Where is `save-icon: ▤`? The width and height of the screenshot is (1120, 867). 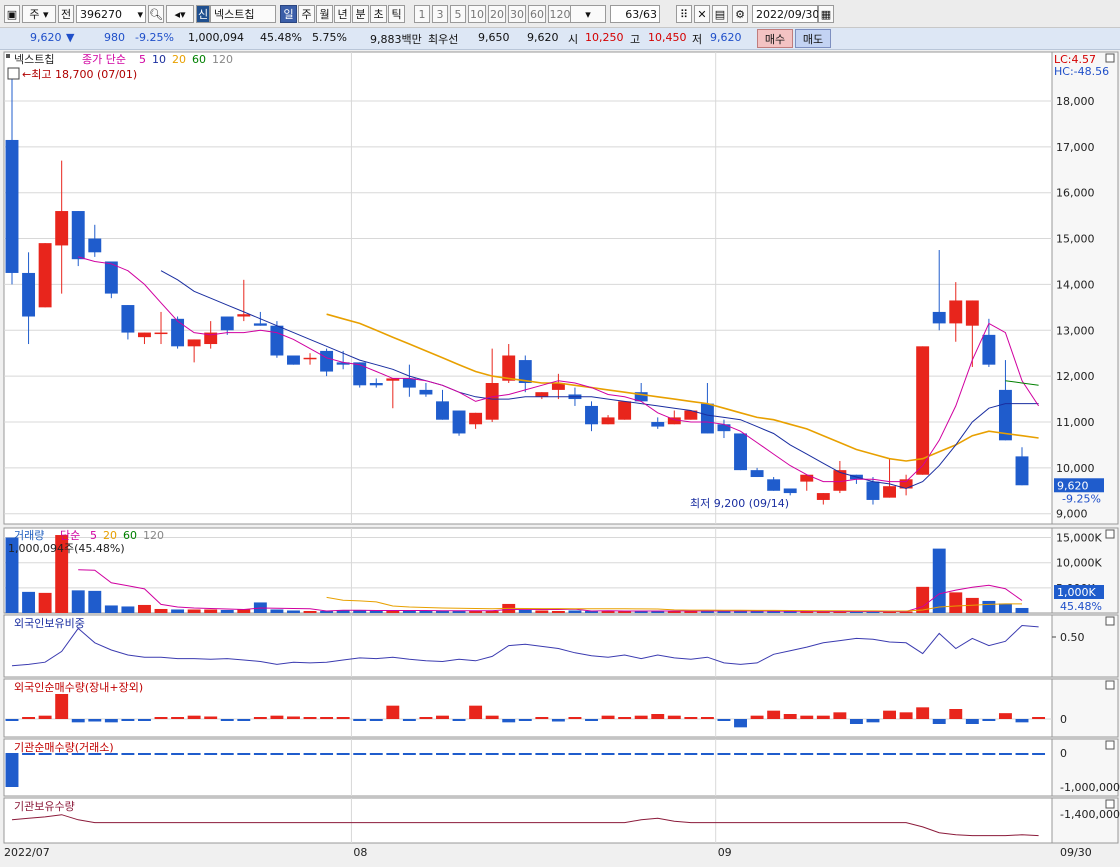 save-icon: ▤ is located at coordinates (720, 14).